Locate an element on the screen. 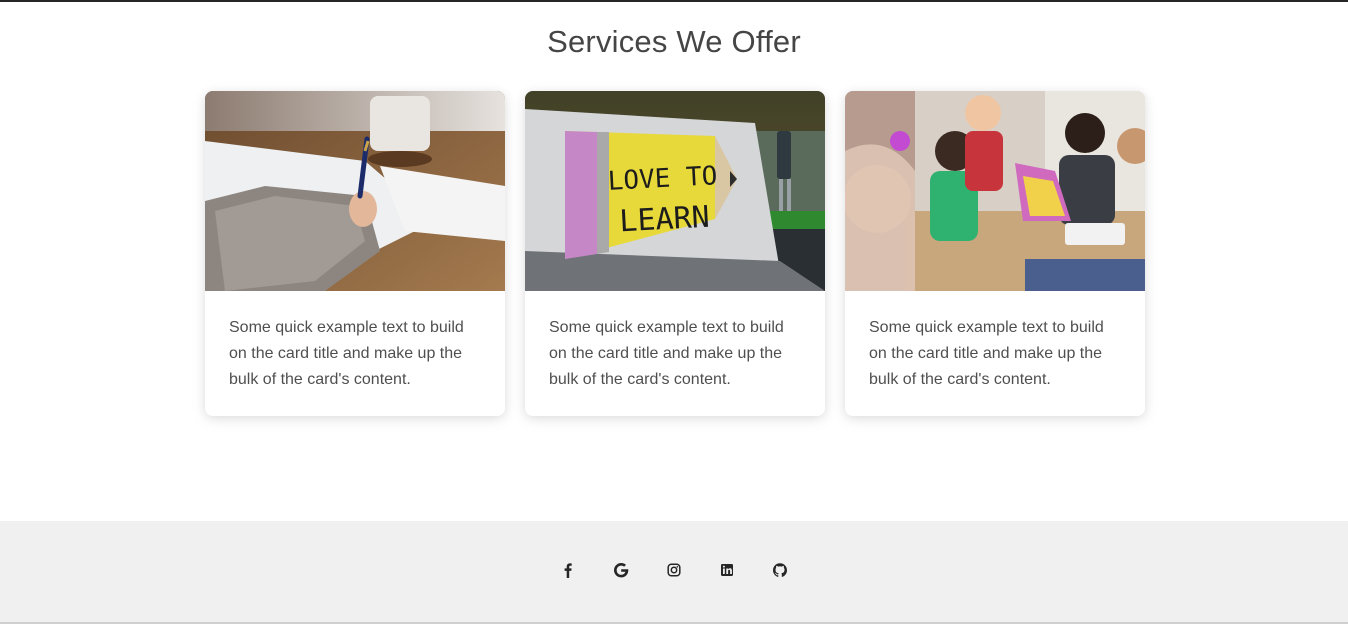 The height and width of the screenshot is (624, 1348). top-divider is located at coordinates (674, 1).